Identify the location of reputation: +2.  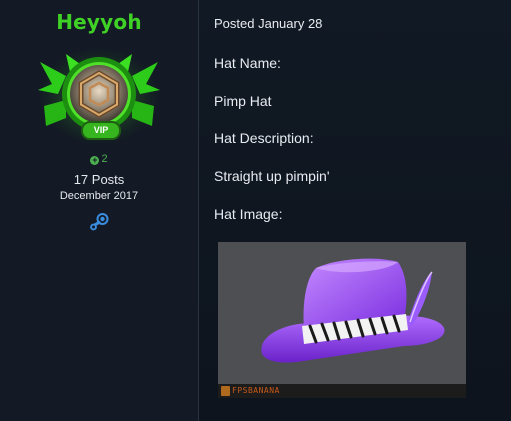
(99, 159).